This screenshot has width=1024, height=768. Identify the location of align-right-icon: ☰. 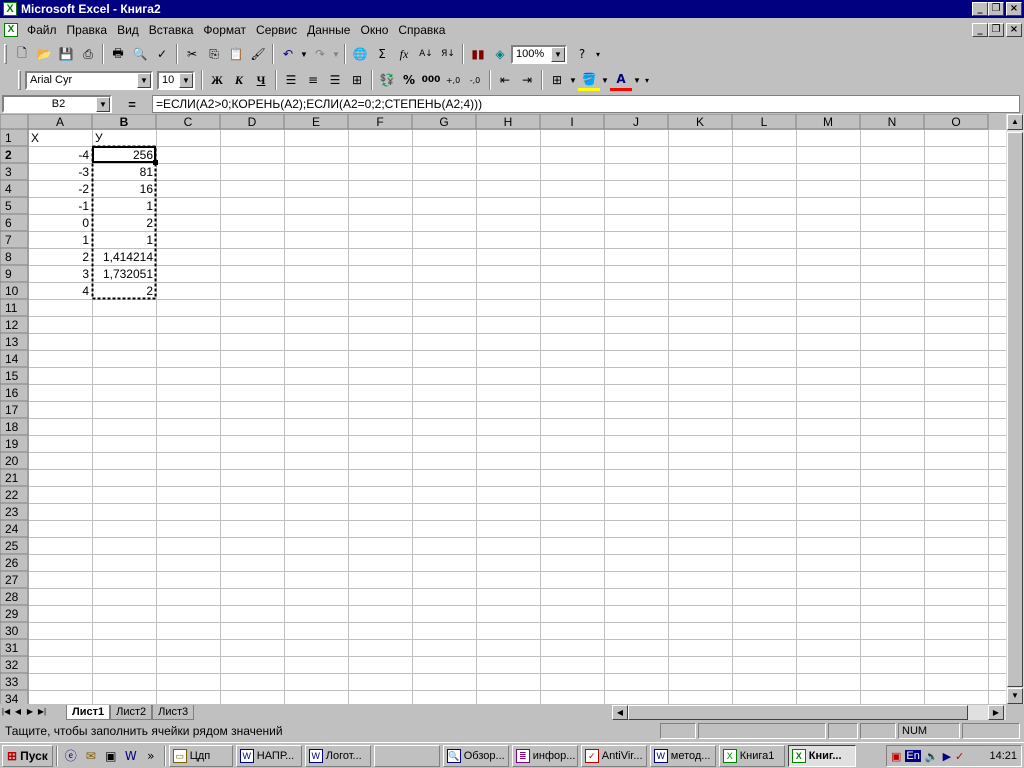
(335, 80).